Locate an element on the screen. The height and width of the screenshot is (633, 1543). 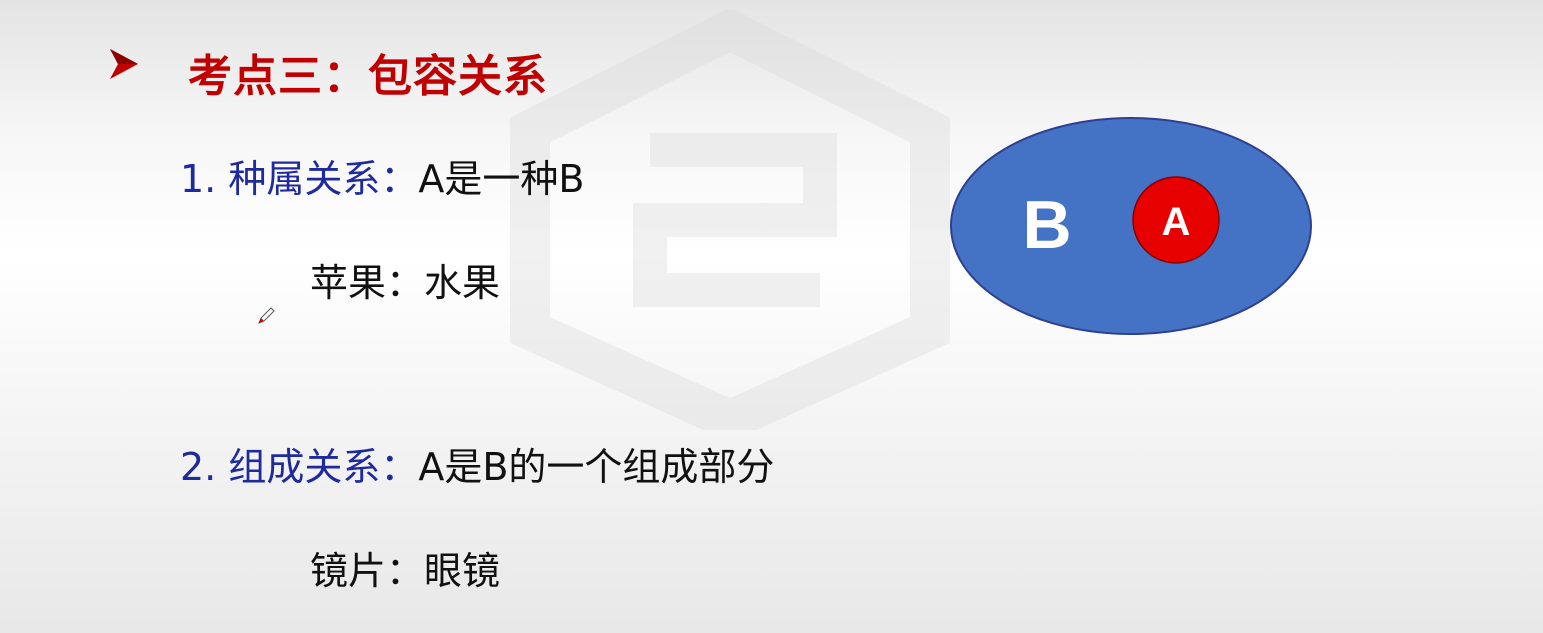
inner-set-label: A is located at coordinates (1176, 222).